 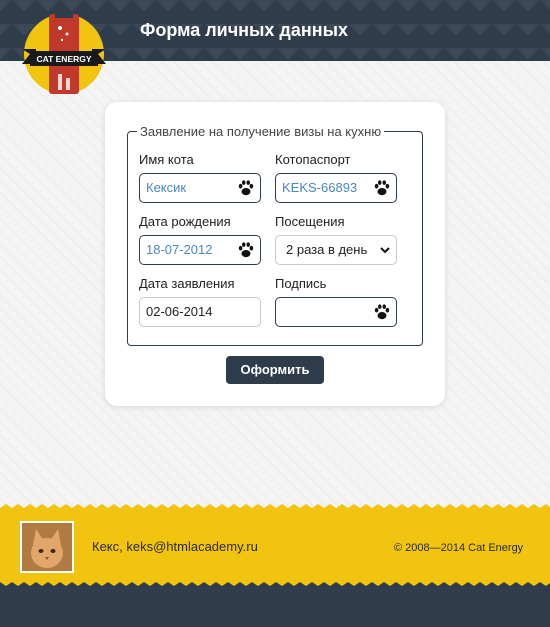 What do you see at coordinates (385, 250) in the screenshot?
I see `chevron-down-icon` at bounding box center [385, 250].